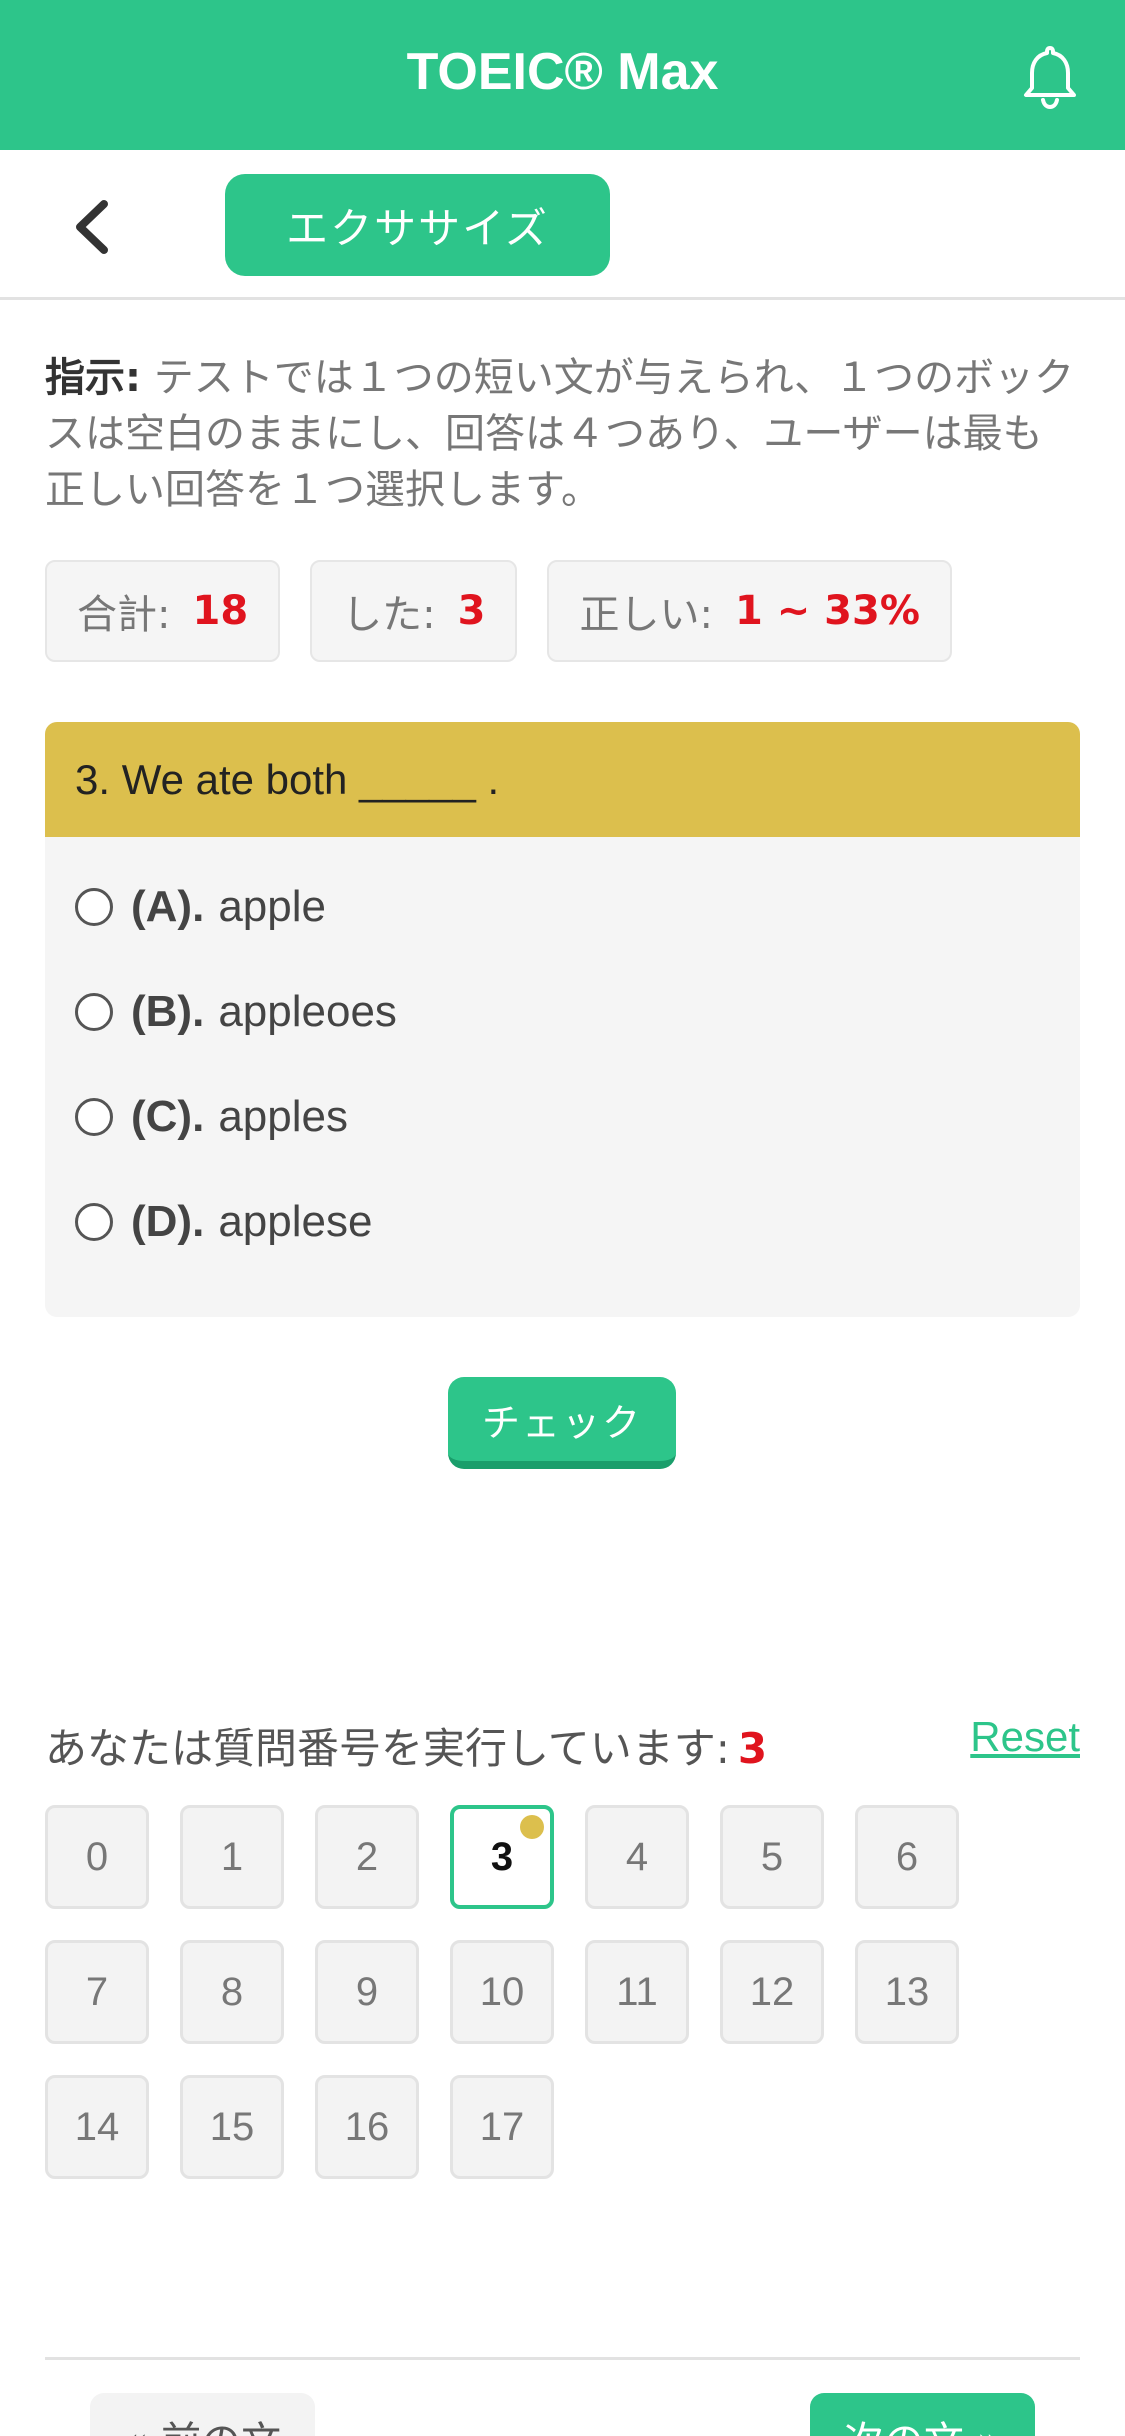  I want to click on stat-done-value: 3, so click(471, 611).